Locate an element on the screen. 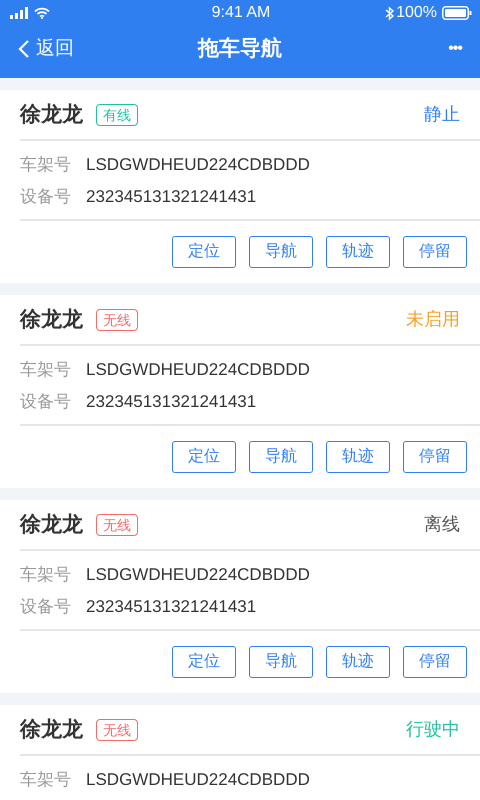 This screenshot has height=800, width=480. bluetooth-icon is located at coordinates (389, 13).